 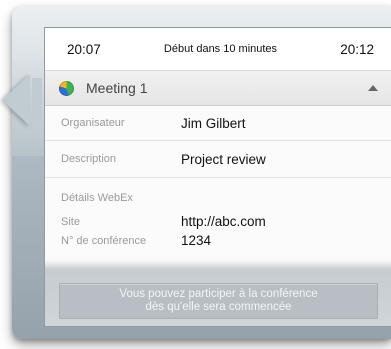 I want to click on popover-pointer, so click(x=16, y=100).